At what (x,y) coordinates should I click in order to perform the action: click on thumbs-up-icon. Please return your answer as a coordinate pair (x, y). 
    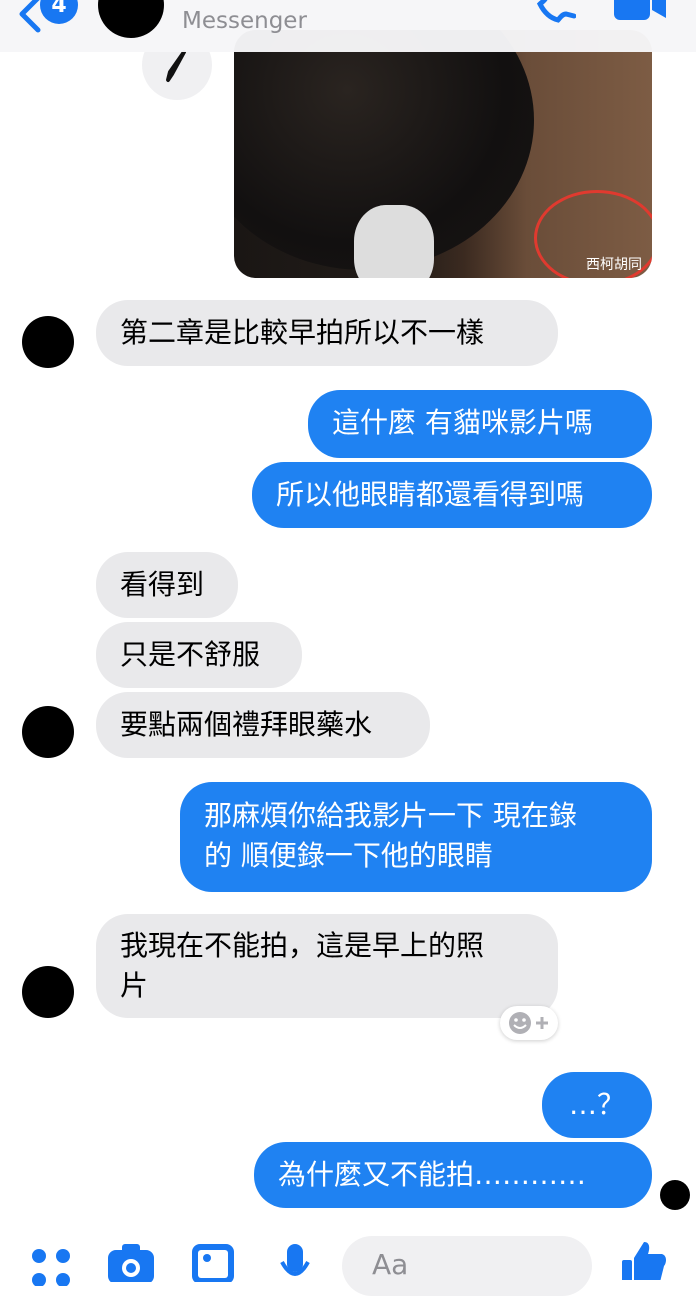
    Looking at the image, I should click on (644, 1260).